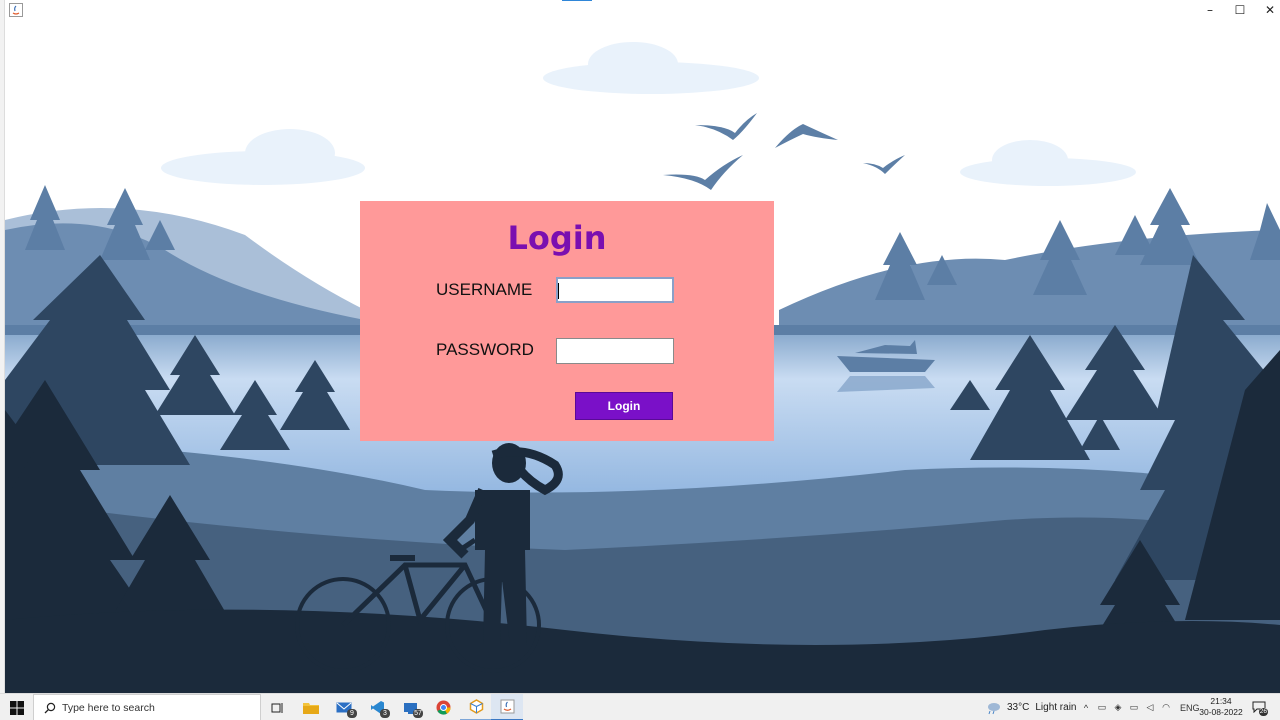  I want to click on system-tray: ^ ▭ ◈ ▭ ◁ ◠ ENG, so click(1140, 707).